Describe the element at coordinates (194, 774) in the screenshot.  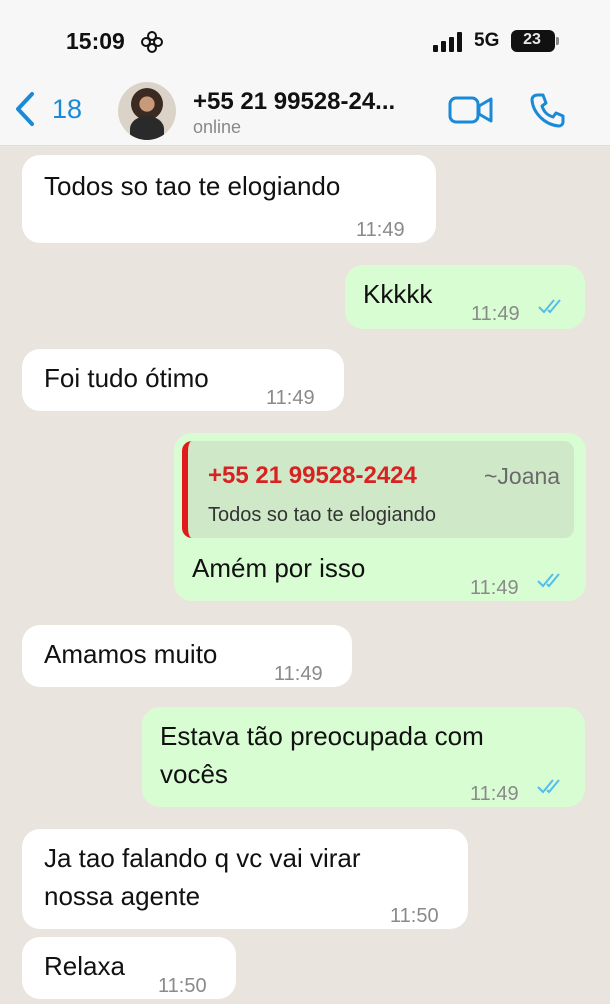
I see `message-text-line-2: vocês` at that location.